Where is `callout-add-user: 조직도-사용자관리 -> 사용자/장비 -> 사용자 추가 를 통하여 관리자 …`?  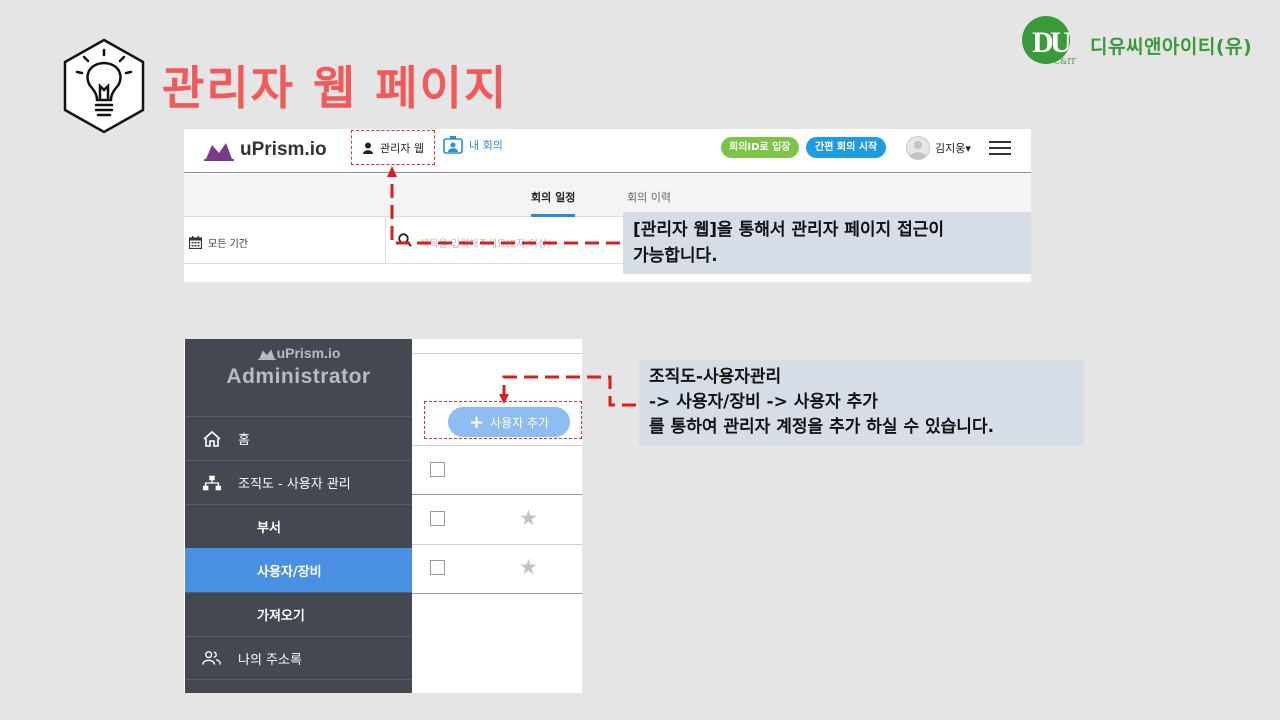 callout-add-user: 조직도-사용자관리 -> 사용자/장비 -> 사용자 추가 를 통하여 관리자 … is located at coordinates (861, 403).